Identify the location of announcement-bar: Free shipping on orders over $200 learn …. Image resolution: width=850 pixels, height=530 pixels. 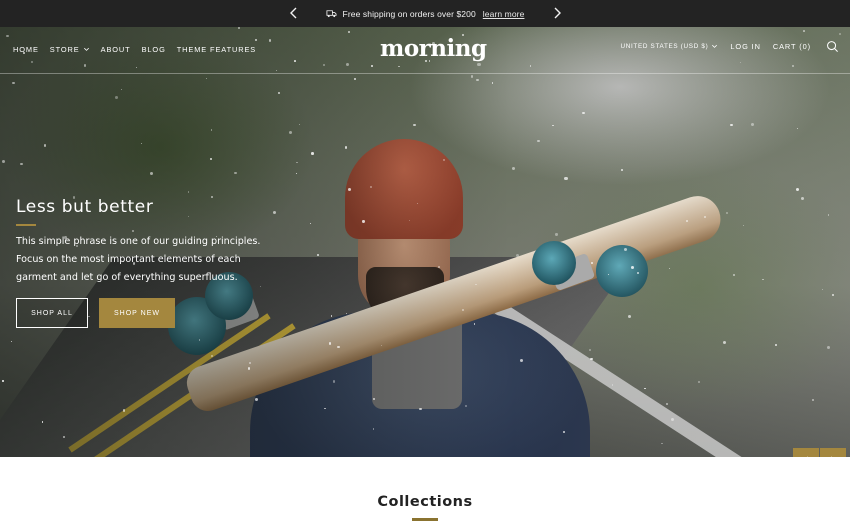
(425, 13).